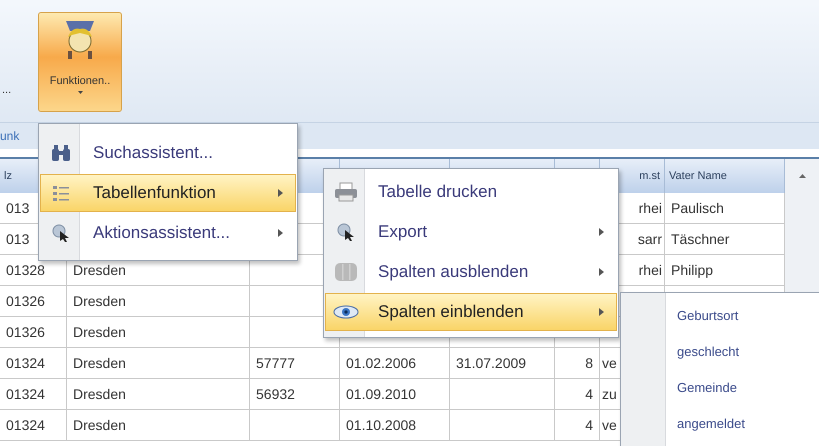 The height and width of the screenshot is (446, 819). I want to click on caret-icon, so click(80, 92).